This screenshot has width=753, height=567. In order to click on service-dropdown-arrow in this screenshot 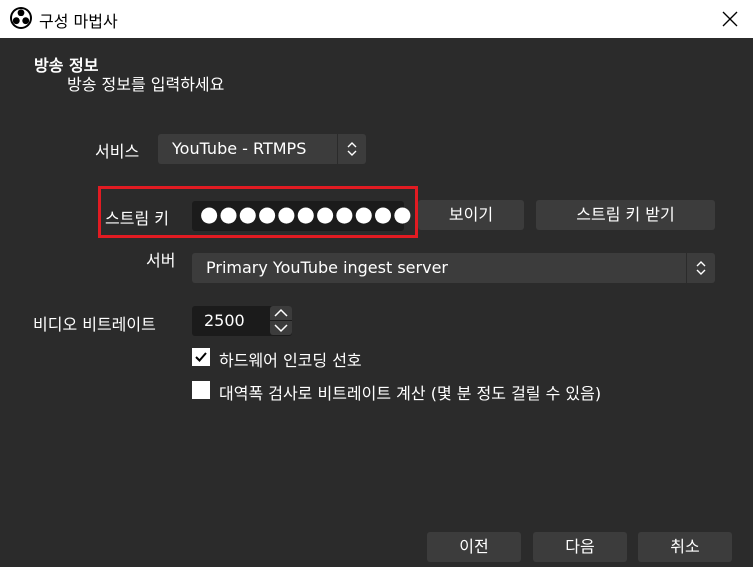, I will do `click(351, 149)`.